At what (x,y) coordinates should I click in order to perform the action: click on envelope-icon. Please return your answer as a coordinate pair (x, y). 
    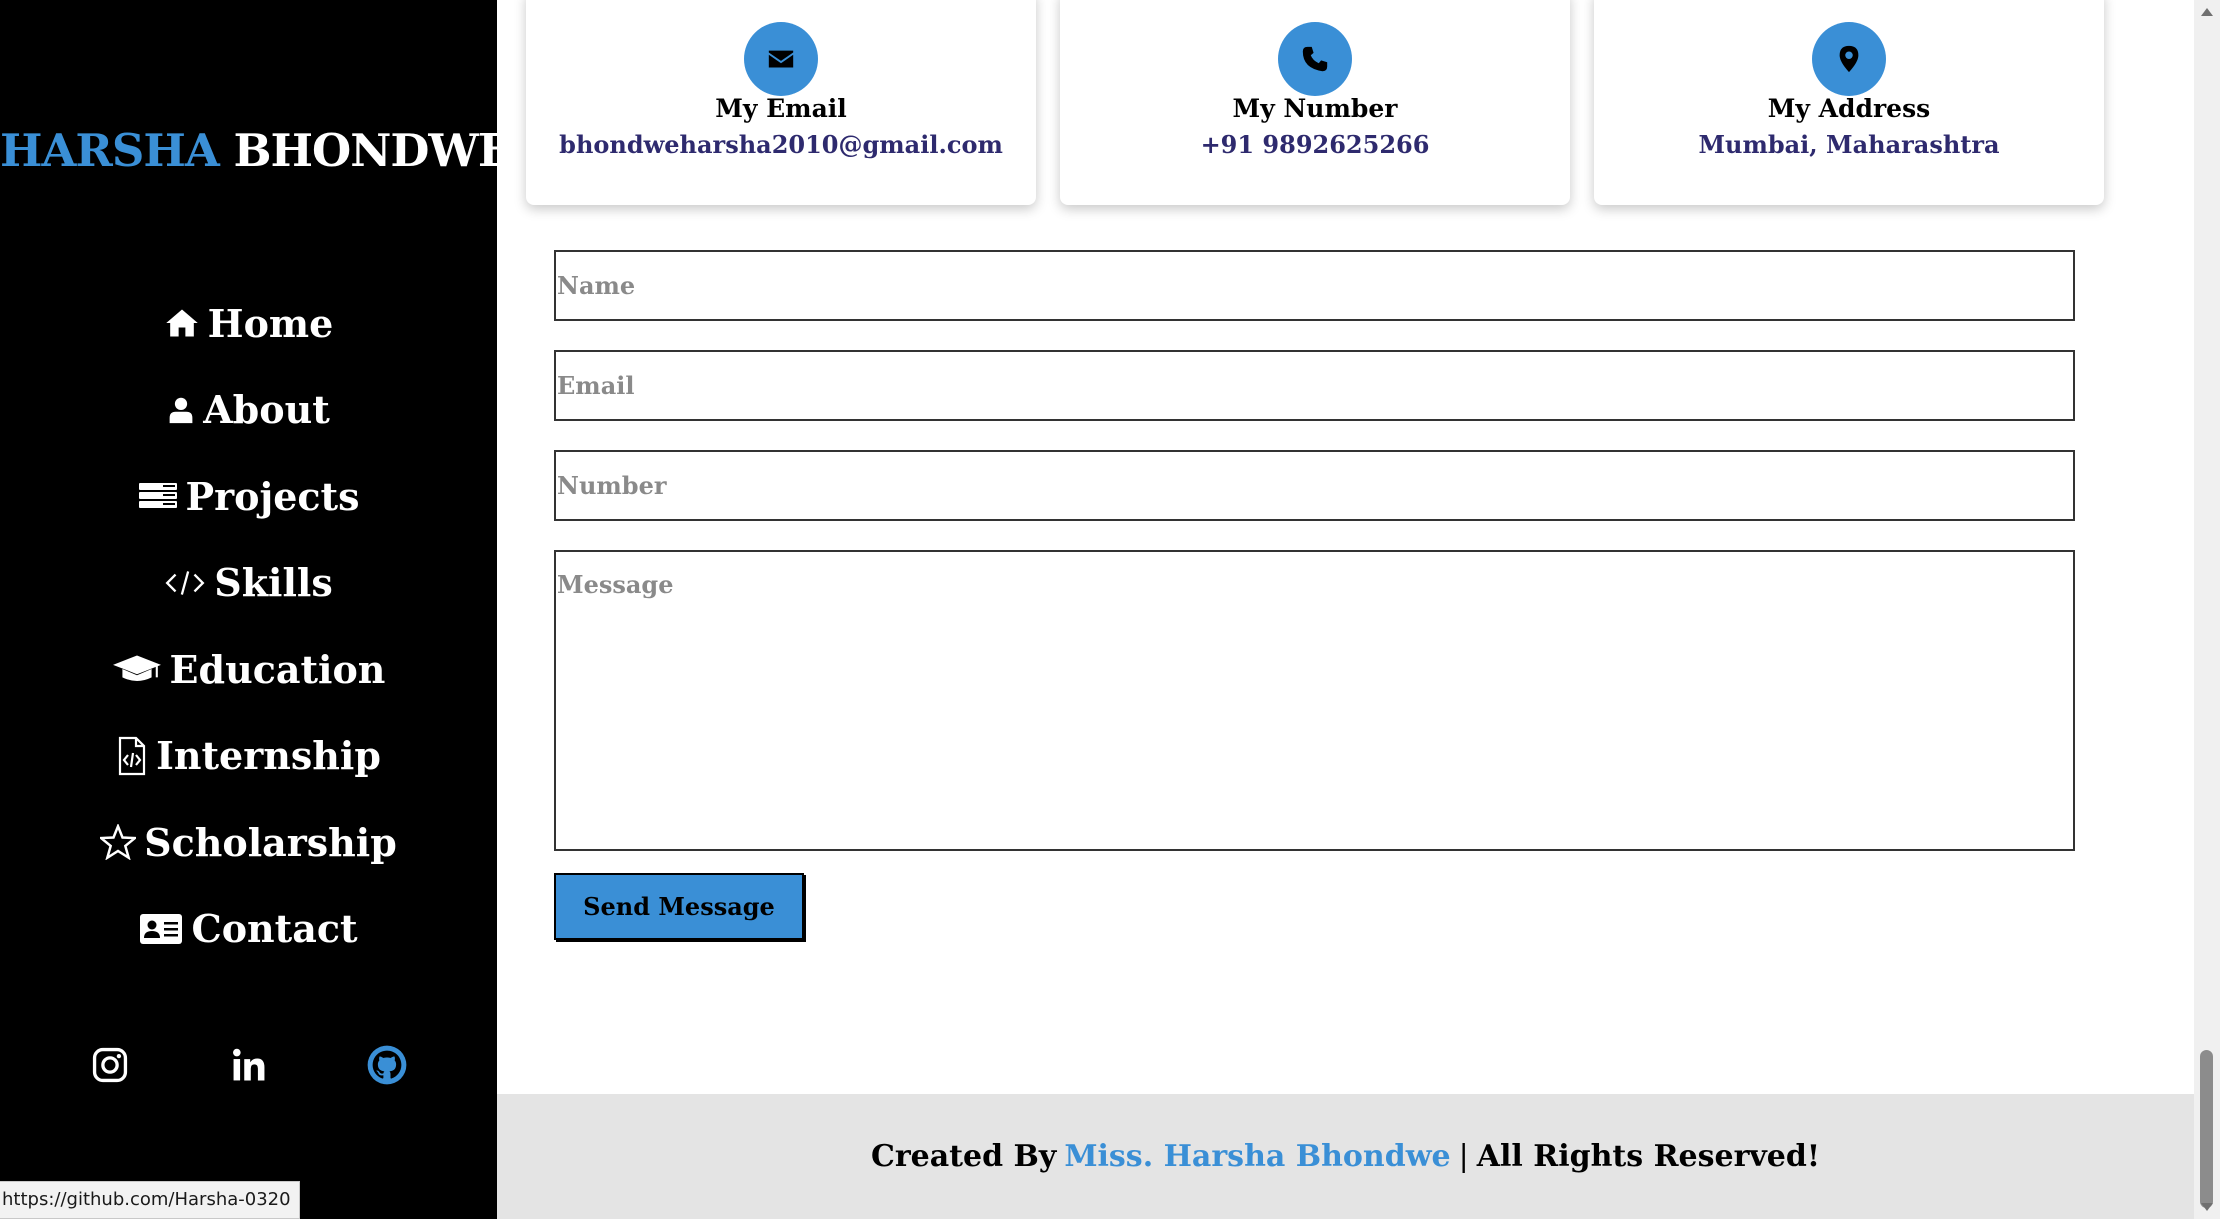
    Looking at the image, I should click on (781, 59).